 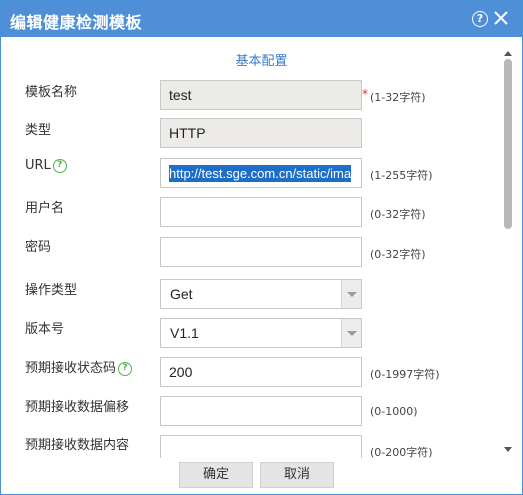 What do you see at coordinates (38, 247) in the screenshot?
I see `password-label: 密码` at bounding box center [38, 247].